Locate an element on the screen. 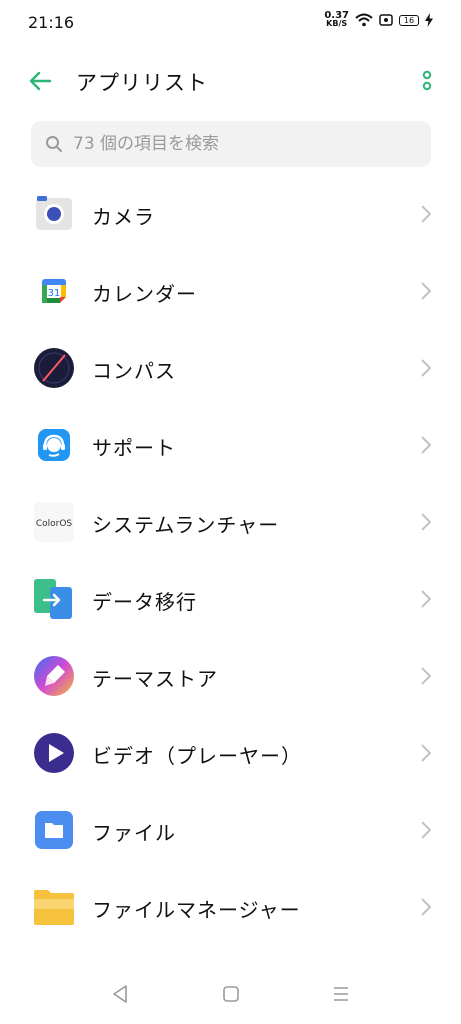  search-icon is located at coordinates (54, 144).